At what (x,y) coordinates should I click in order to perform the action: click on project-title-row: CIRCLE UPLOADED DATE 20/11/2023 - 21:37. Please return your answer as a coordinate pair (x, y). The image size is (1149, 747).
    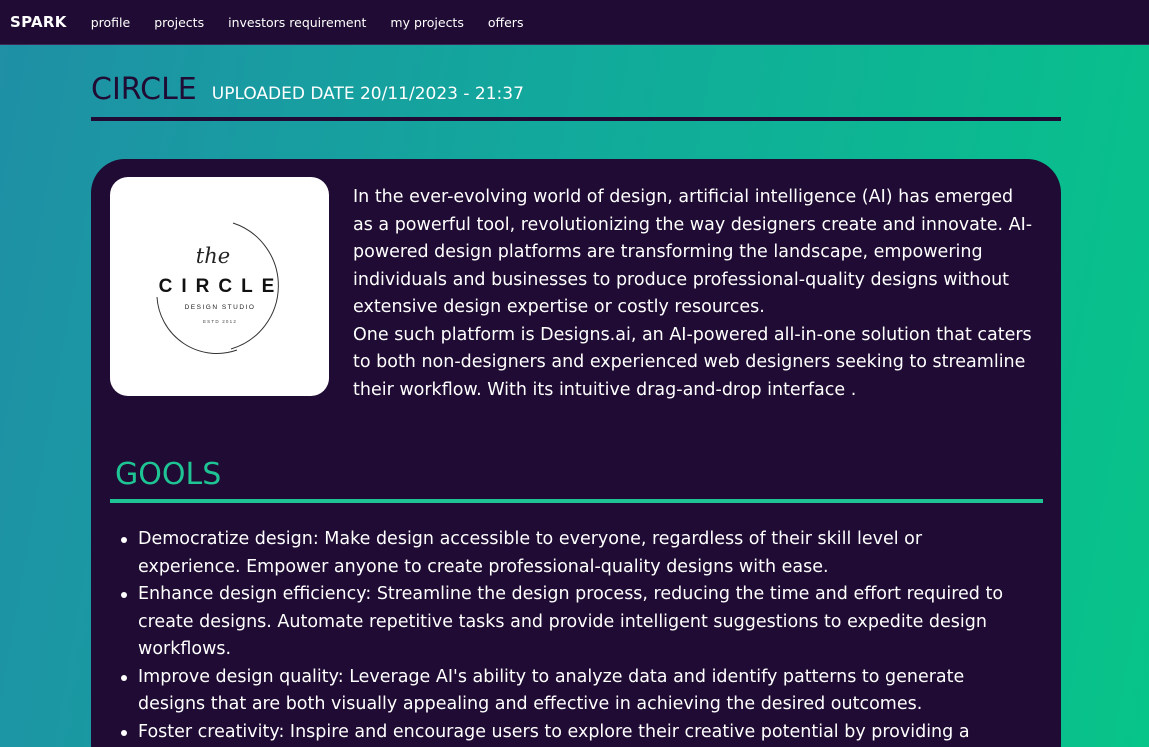
    Looking at the image, I should click on (307, 89).